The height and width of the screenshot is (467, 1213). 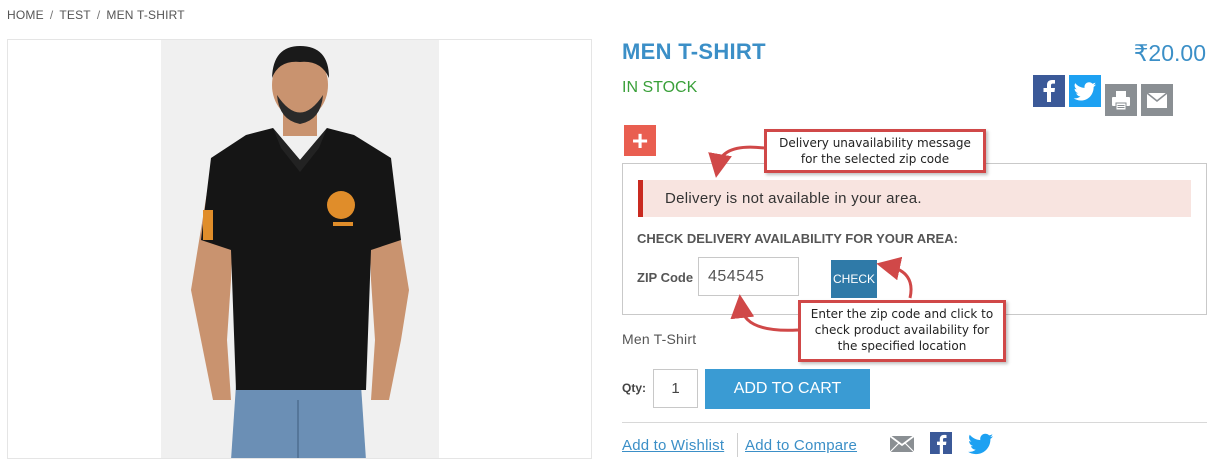 I want to click on expand-plus-button: +, so click(x=640, y=140).